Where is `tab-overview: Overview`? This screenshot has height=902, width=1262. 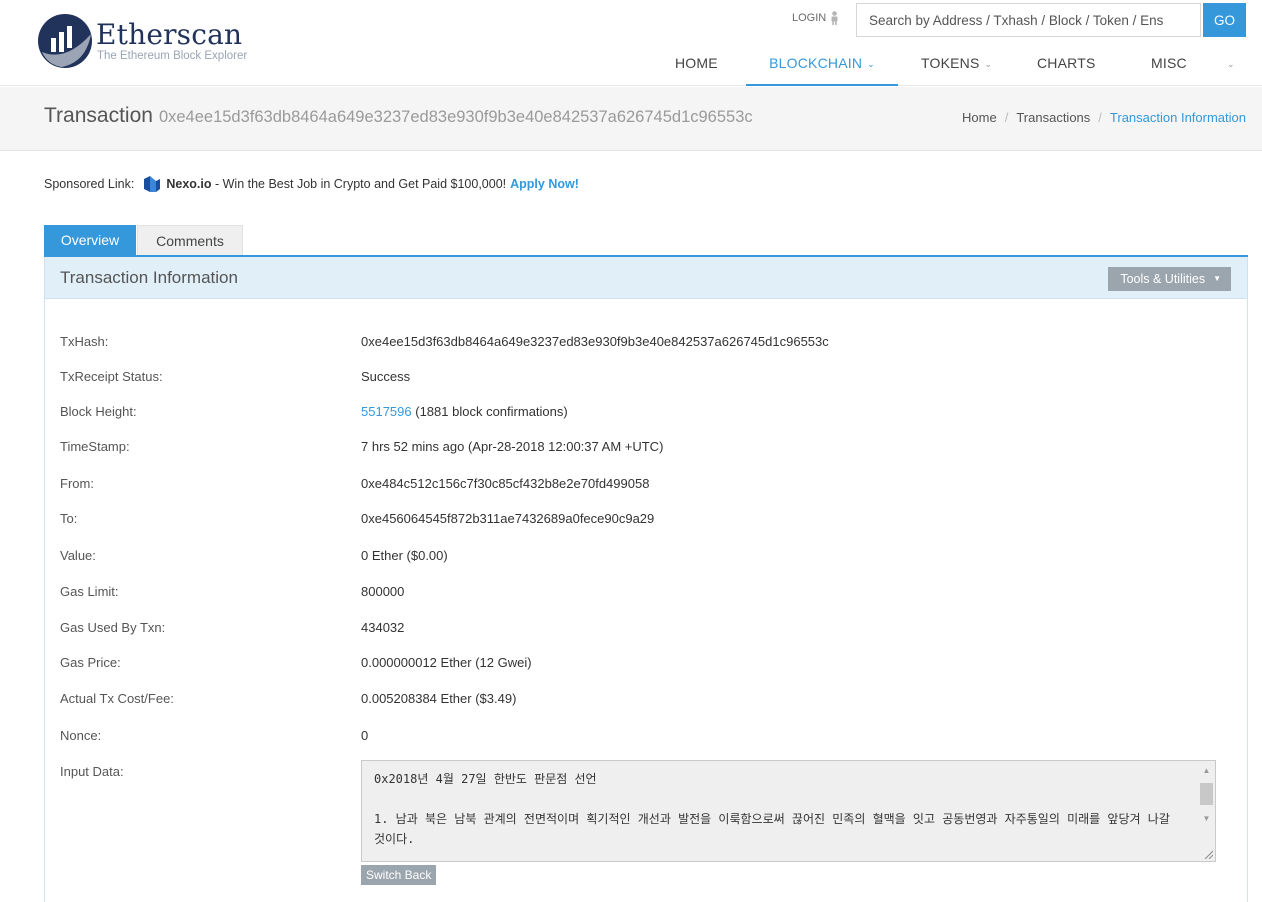
tab-overview: Overview is located at coordinates (90, 240).